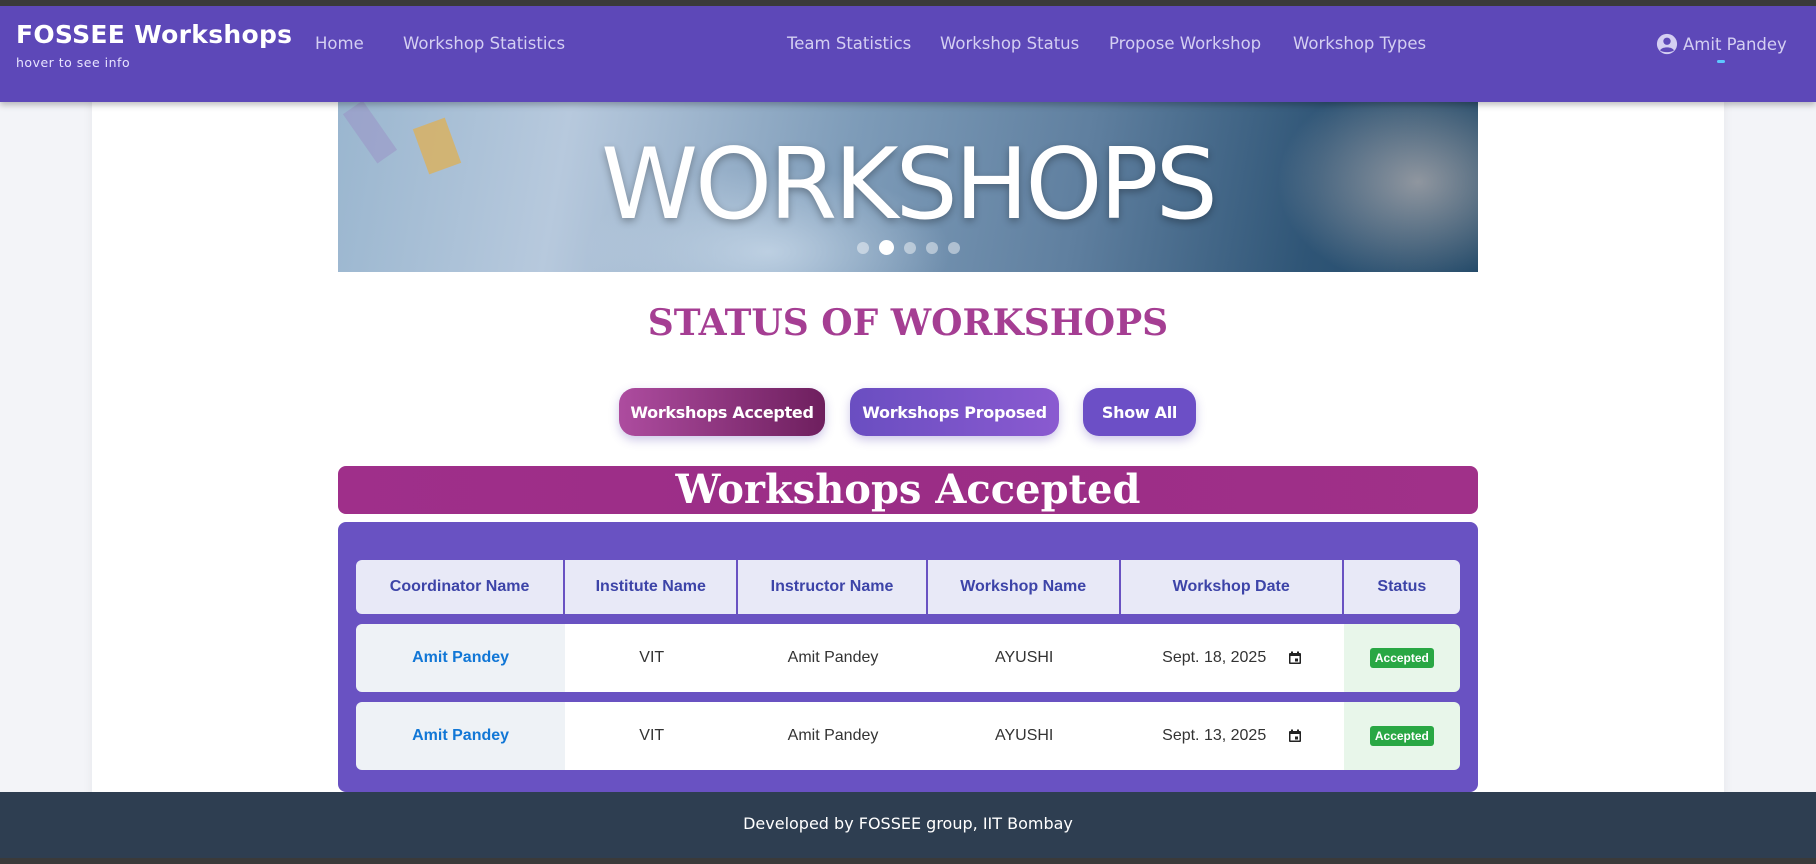 The image size is (1816, 864). I want to click on workshops-accepted-button: Workshops Accepted, so click(722, 412).